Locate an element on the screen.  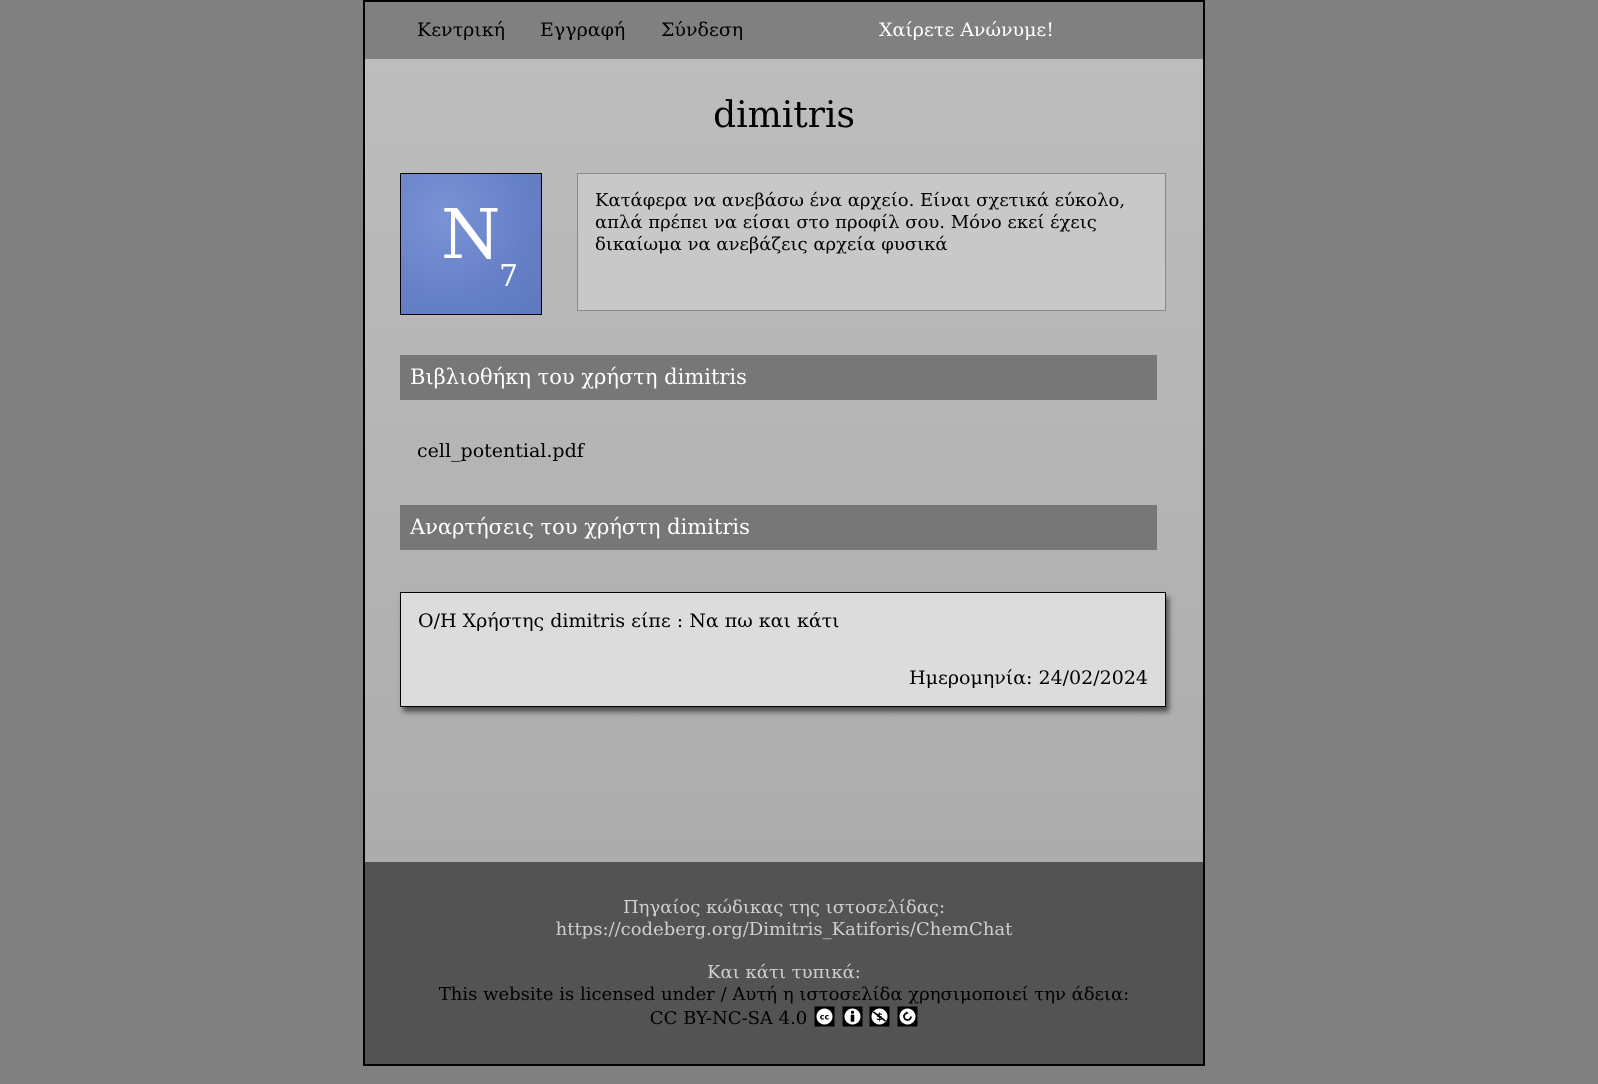
sa-icon is located at coordinates (907, 1016).